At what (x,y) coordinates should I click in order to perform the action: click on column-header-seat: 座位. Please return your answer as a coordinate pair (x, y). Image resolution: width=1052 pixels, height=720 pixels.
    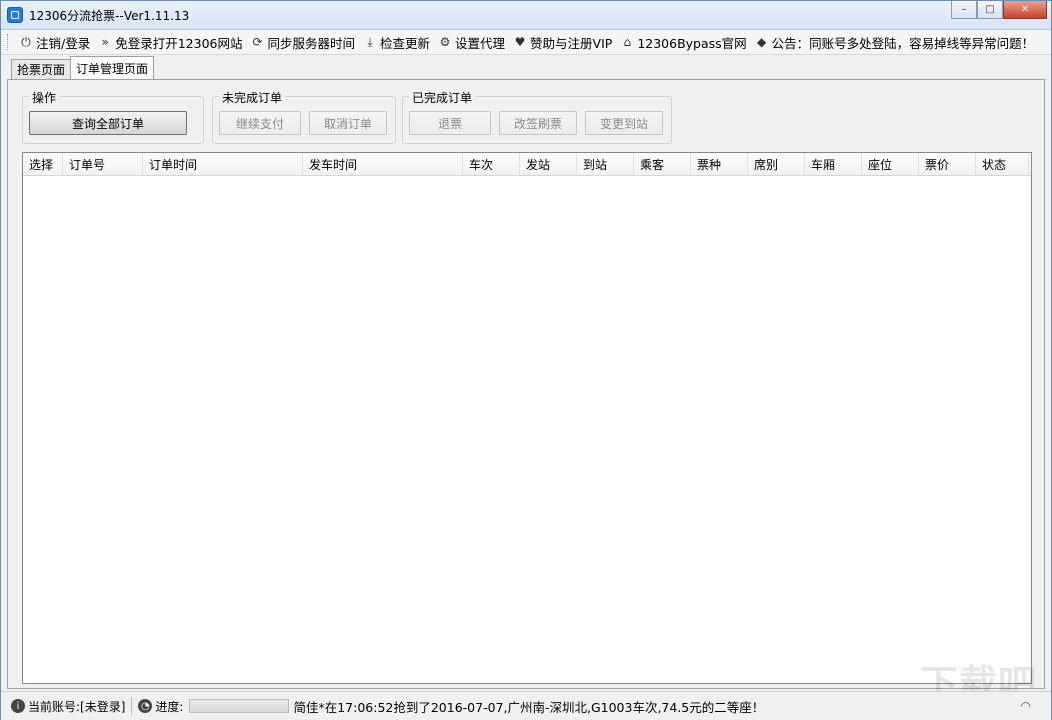
    Looking at the image, I should click on (890, 164).